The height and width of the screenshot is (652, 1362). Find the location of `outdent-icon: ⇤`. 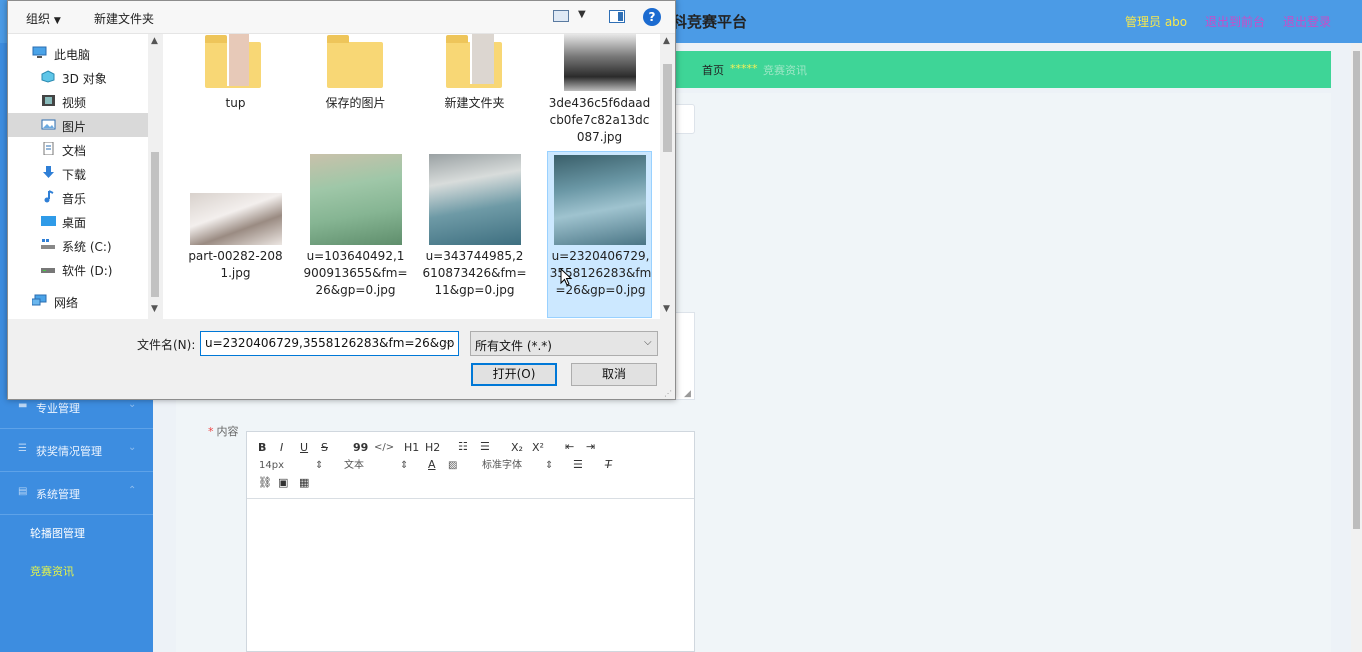

outdent-icon: ⇤ is located at coordinates (569, 447).